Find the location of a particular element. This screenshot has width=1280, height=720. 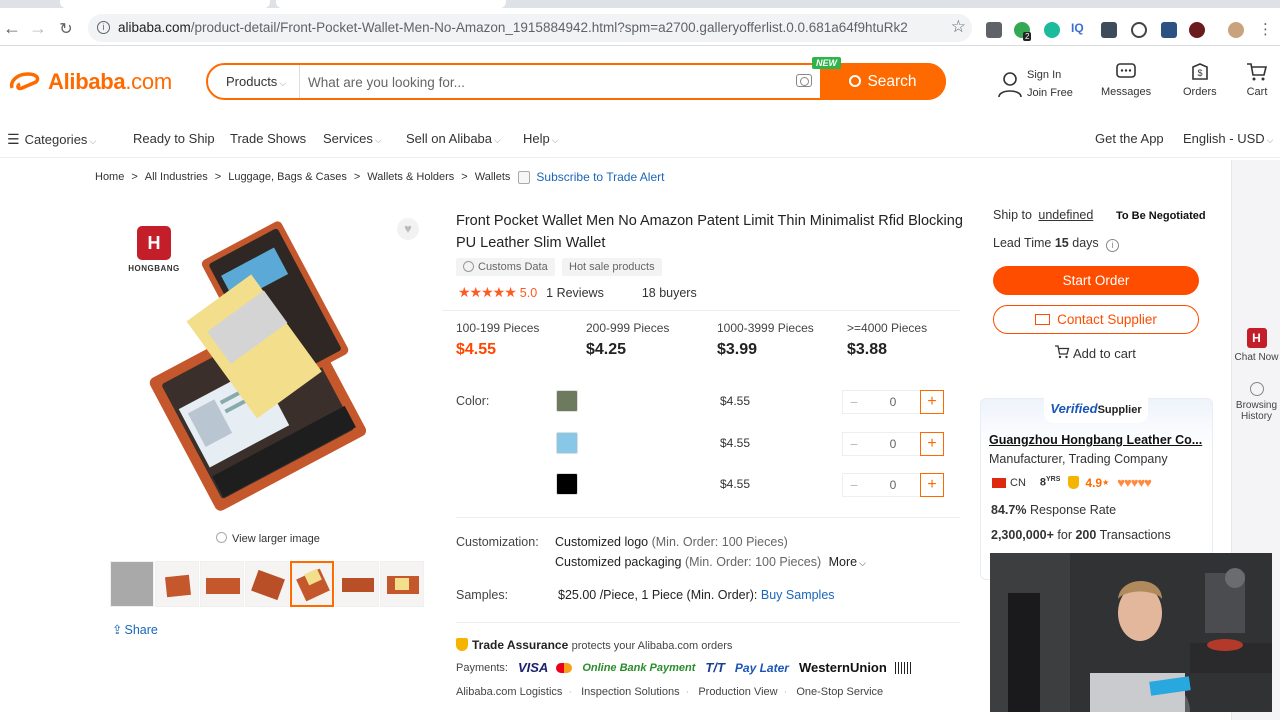

brand-logo: H HONGBANG is located at coordinates (154, 249).